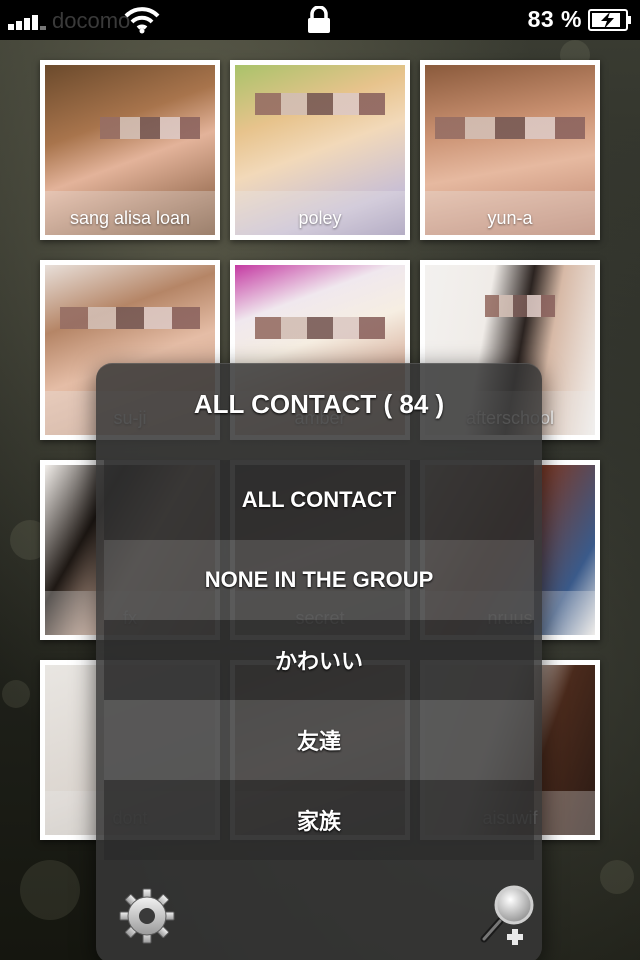 This screenshot has height=960, width=640. I want to click on lock-icon, so click(319, 19).